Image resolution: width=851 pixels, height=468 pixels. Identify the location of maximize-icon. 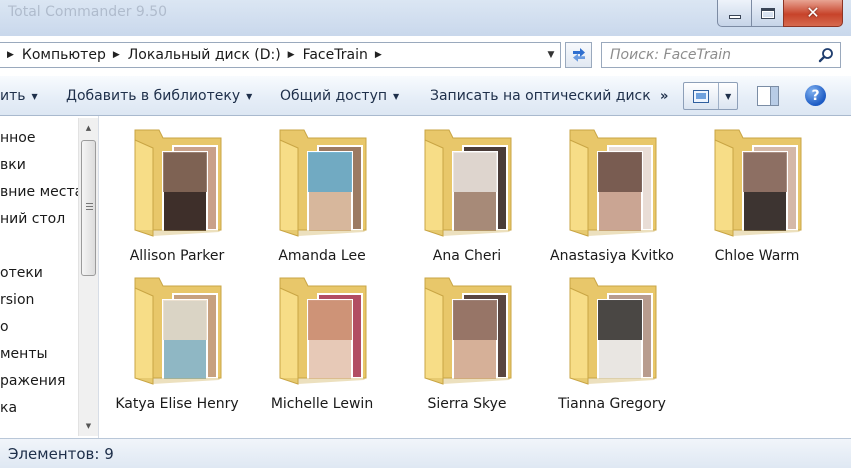
(767, 13).